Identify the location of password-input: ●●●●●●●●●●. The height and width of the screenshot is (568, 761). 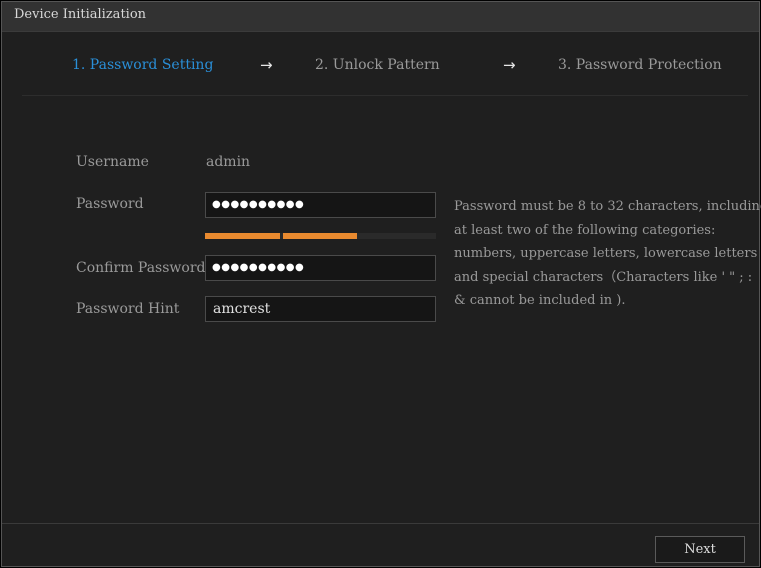
(320, 205).